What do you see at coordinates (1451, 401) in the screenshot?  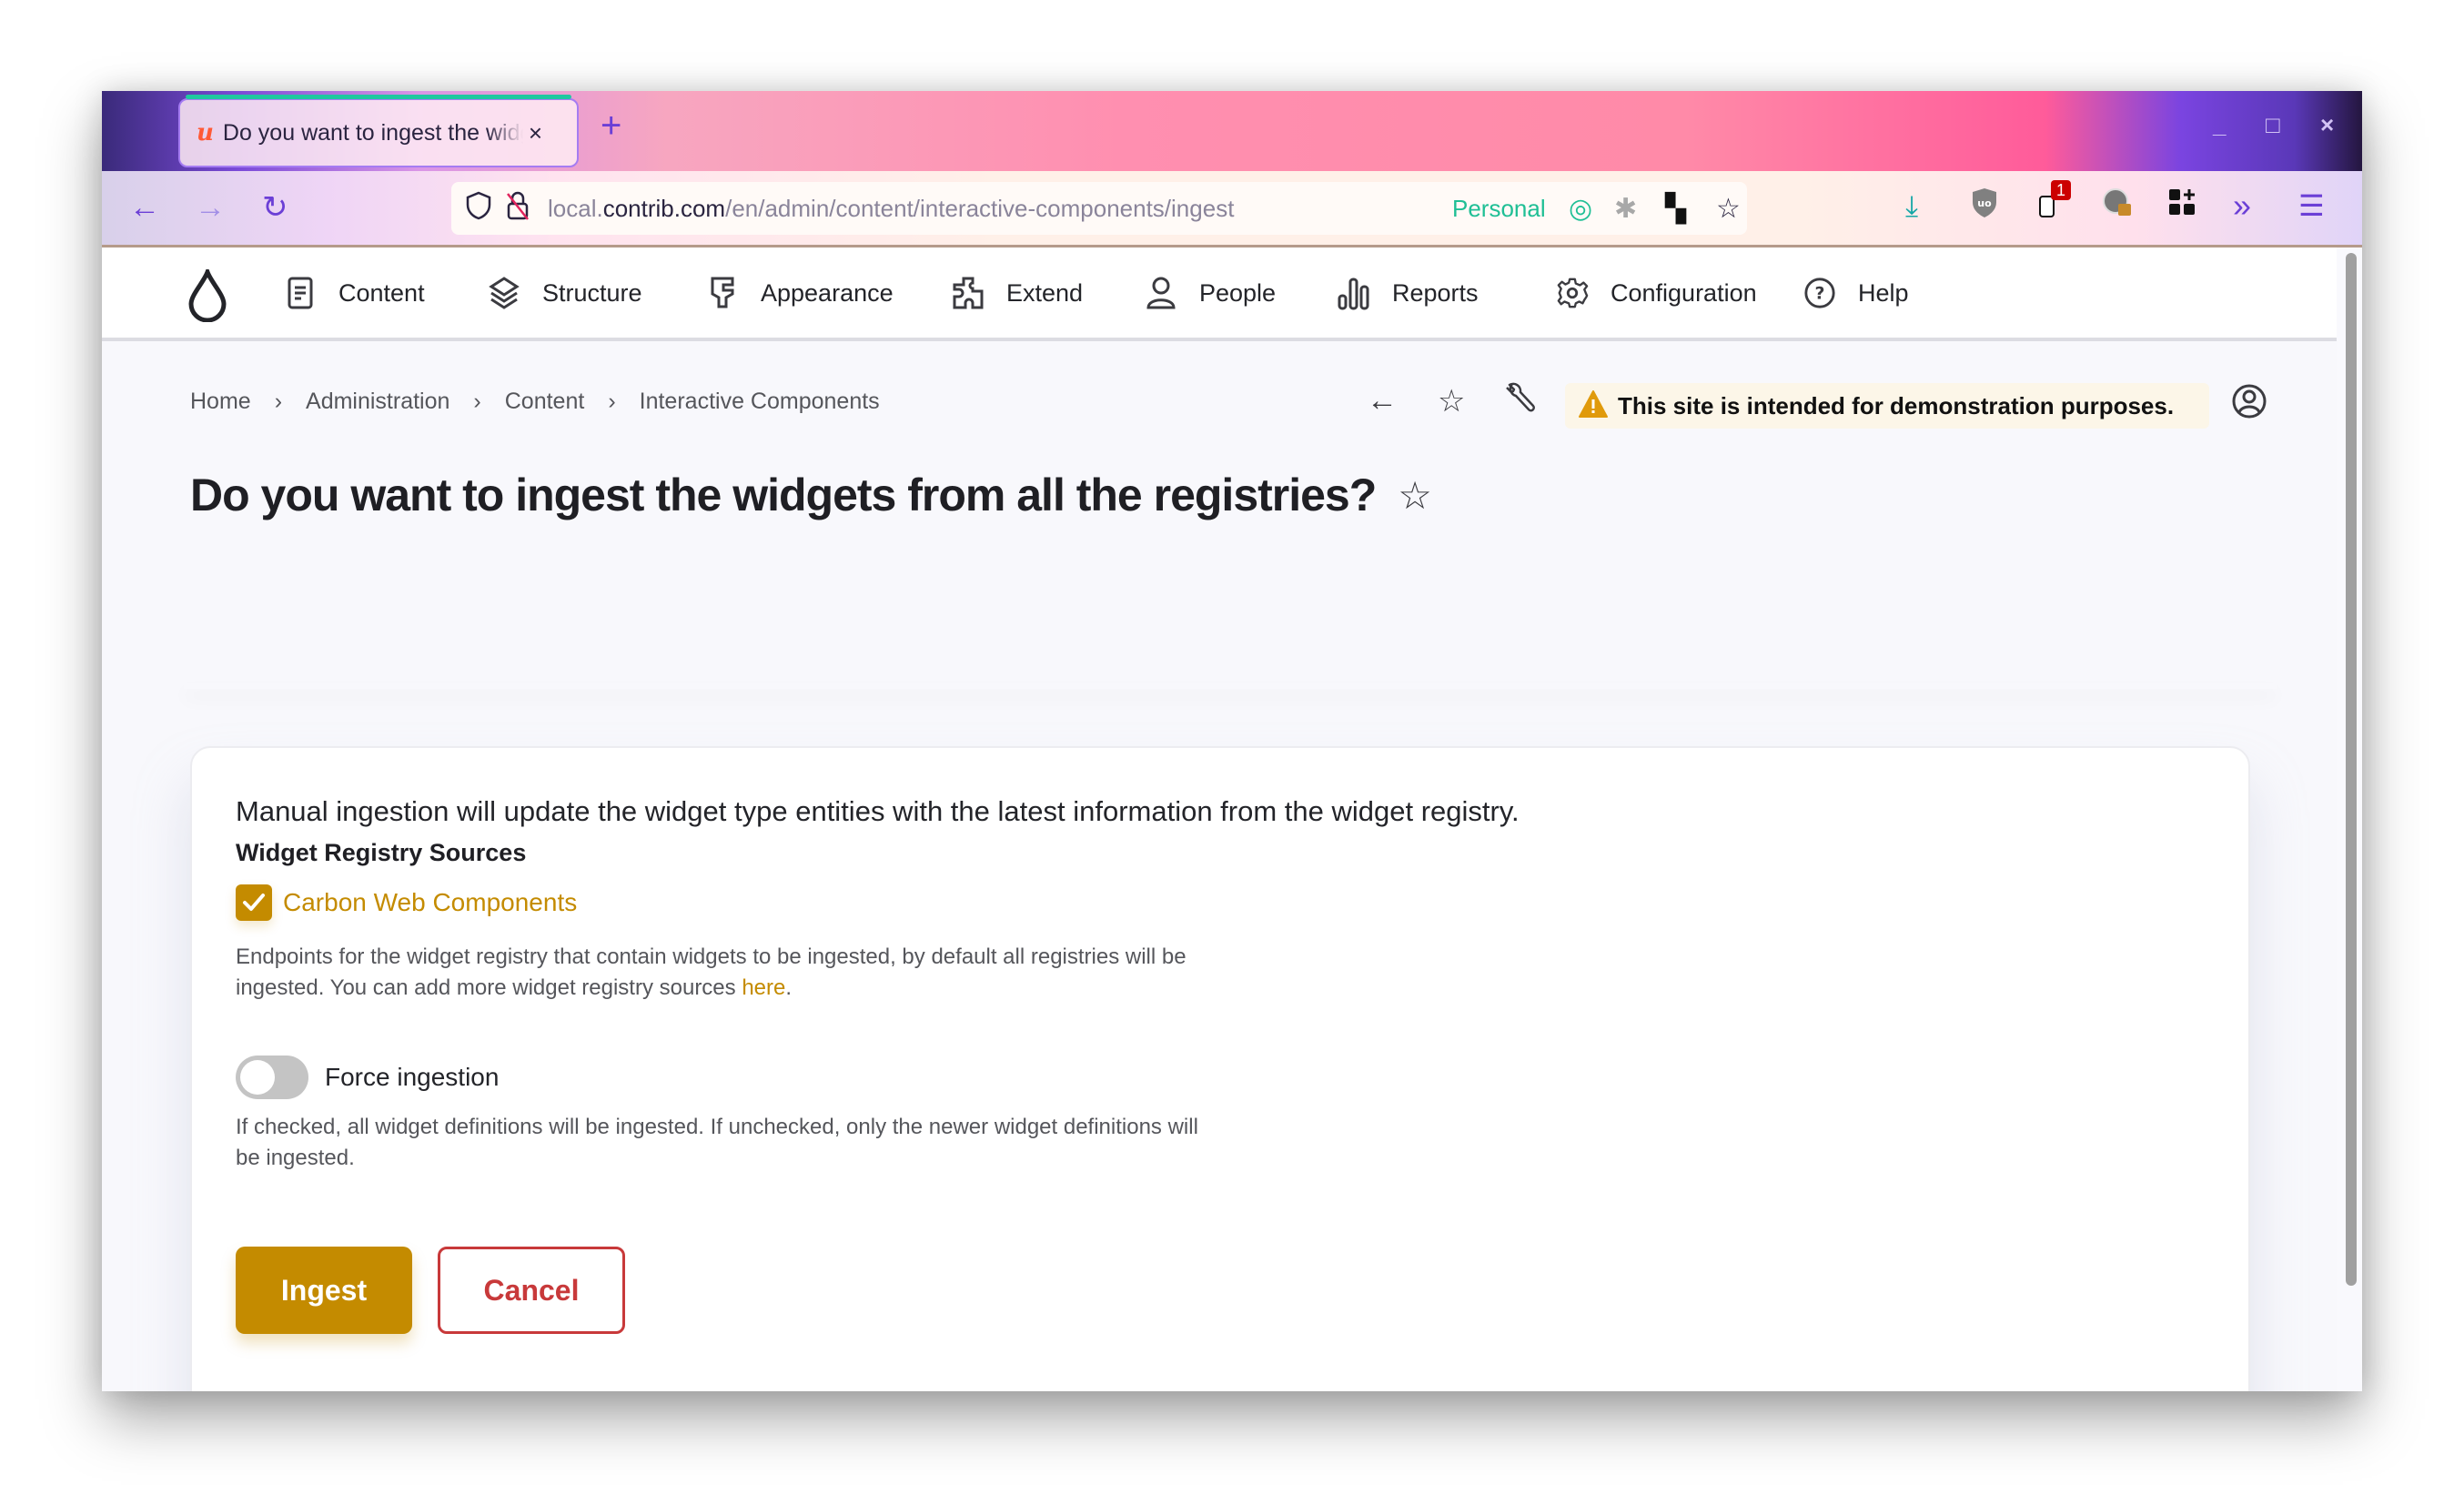 I see `shortcut-star-icon: ☆` at bounding box center [1451, 401].